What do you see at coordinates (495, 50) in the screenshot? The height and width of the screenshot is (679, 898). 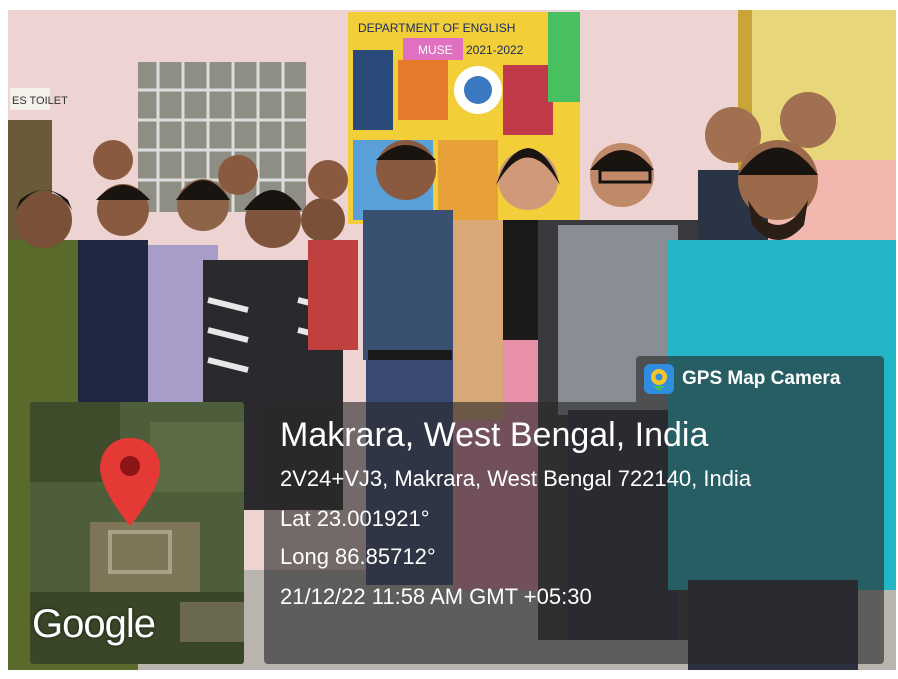 I see `poster-year: 2021-2022` at bounding box center [495, 50].